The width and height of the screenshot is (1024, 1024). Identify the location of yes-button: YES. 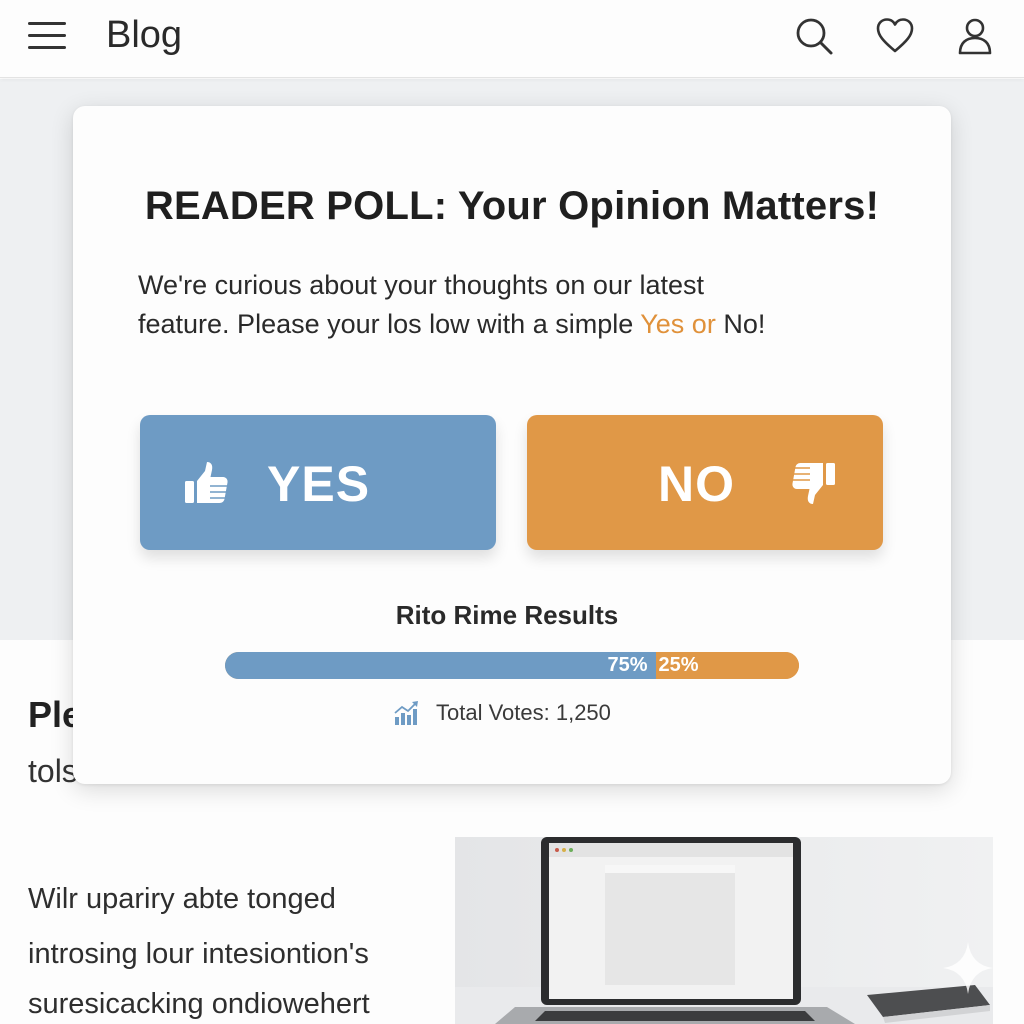
(318, 482).